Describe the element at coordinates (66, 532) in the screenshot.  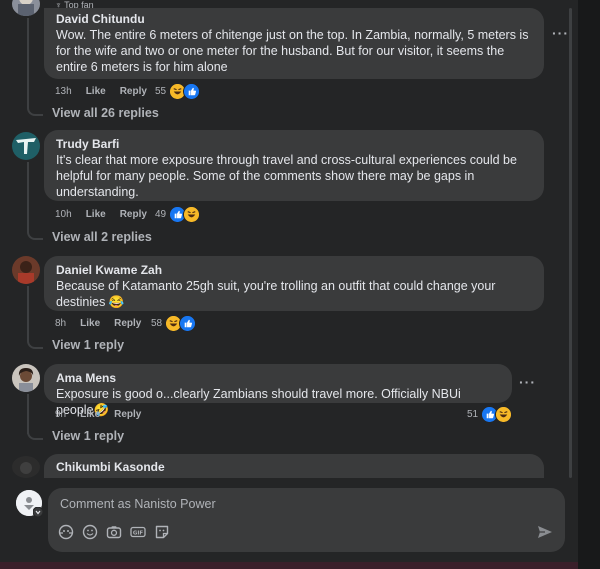
I see `avatar-sticker-icon` at that location.